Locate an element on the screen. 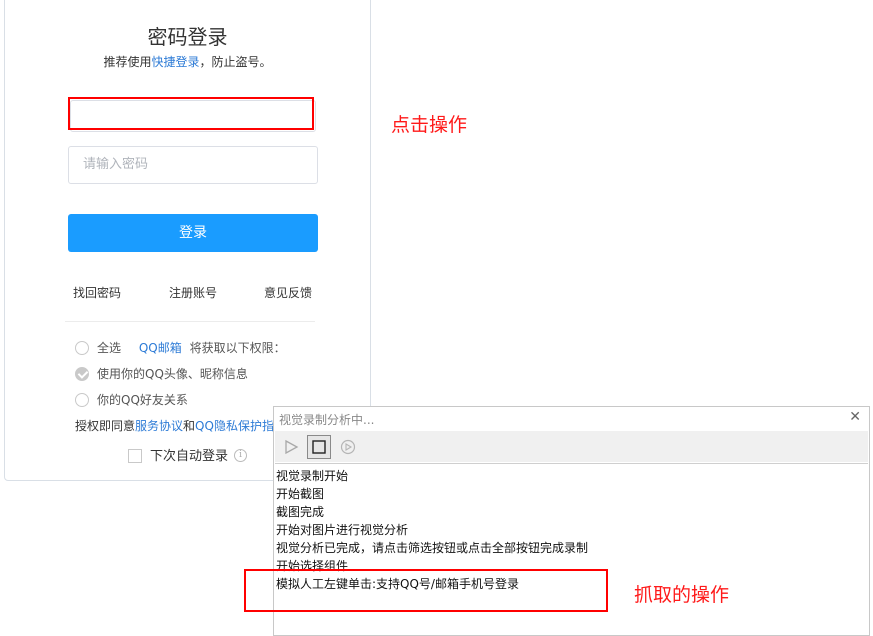 The height and width of the screenshot is (636, 873). stop-icon is located at coordinates (319, 447).